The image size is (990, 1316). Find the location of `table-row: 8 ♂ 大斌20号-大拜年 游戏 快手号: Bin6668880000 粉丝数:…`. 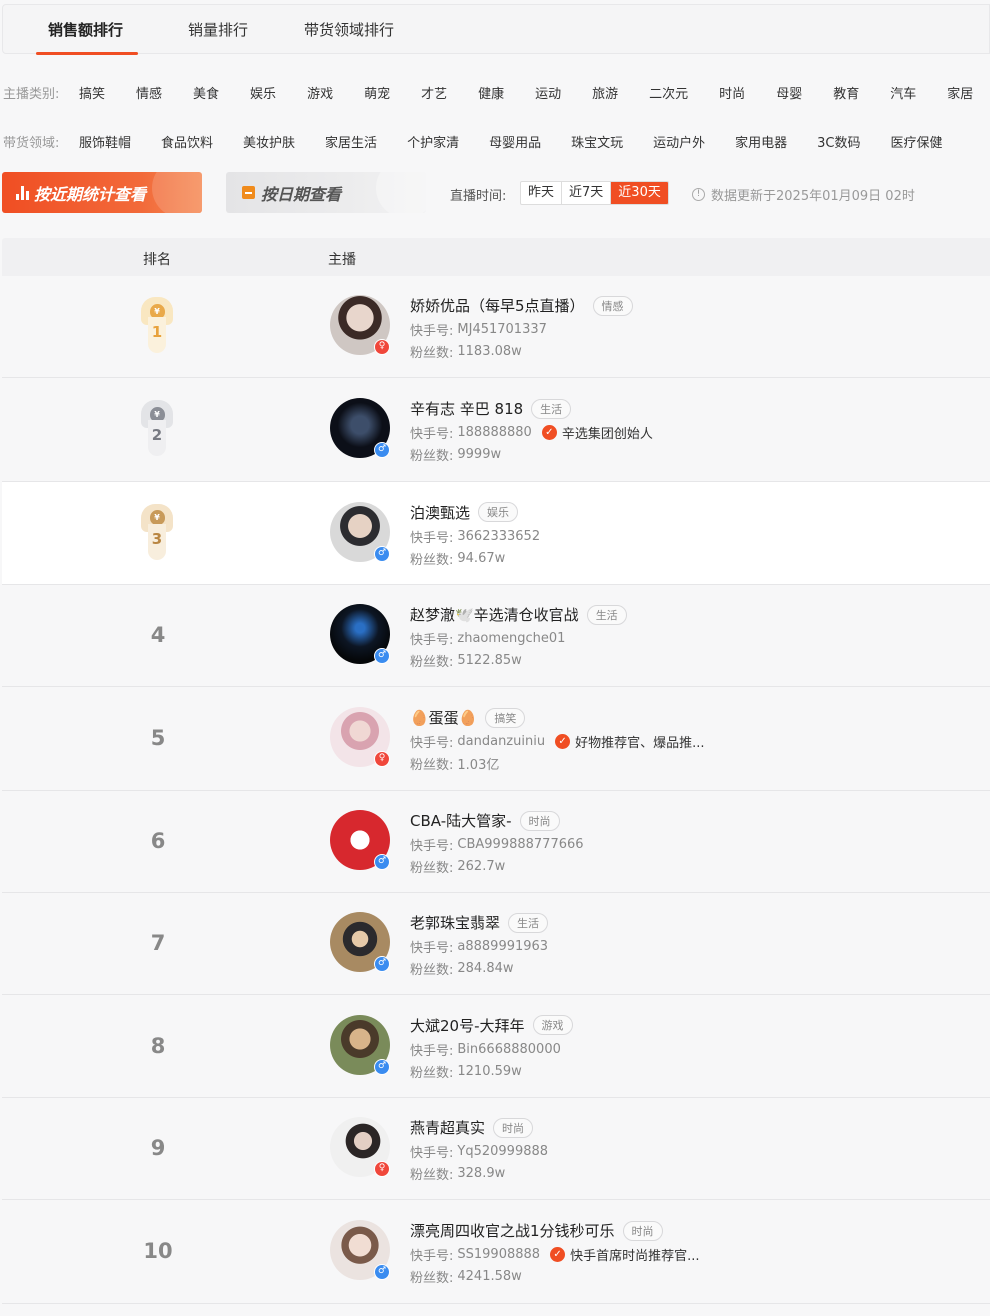

table-row: 8 ♂ 大斌20号-大拜年 游戏 快手号: Bin6668880000 粉丝数:… is located at coordinates (496, 1046).